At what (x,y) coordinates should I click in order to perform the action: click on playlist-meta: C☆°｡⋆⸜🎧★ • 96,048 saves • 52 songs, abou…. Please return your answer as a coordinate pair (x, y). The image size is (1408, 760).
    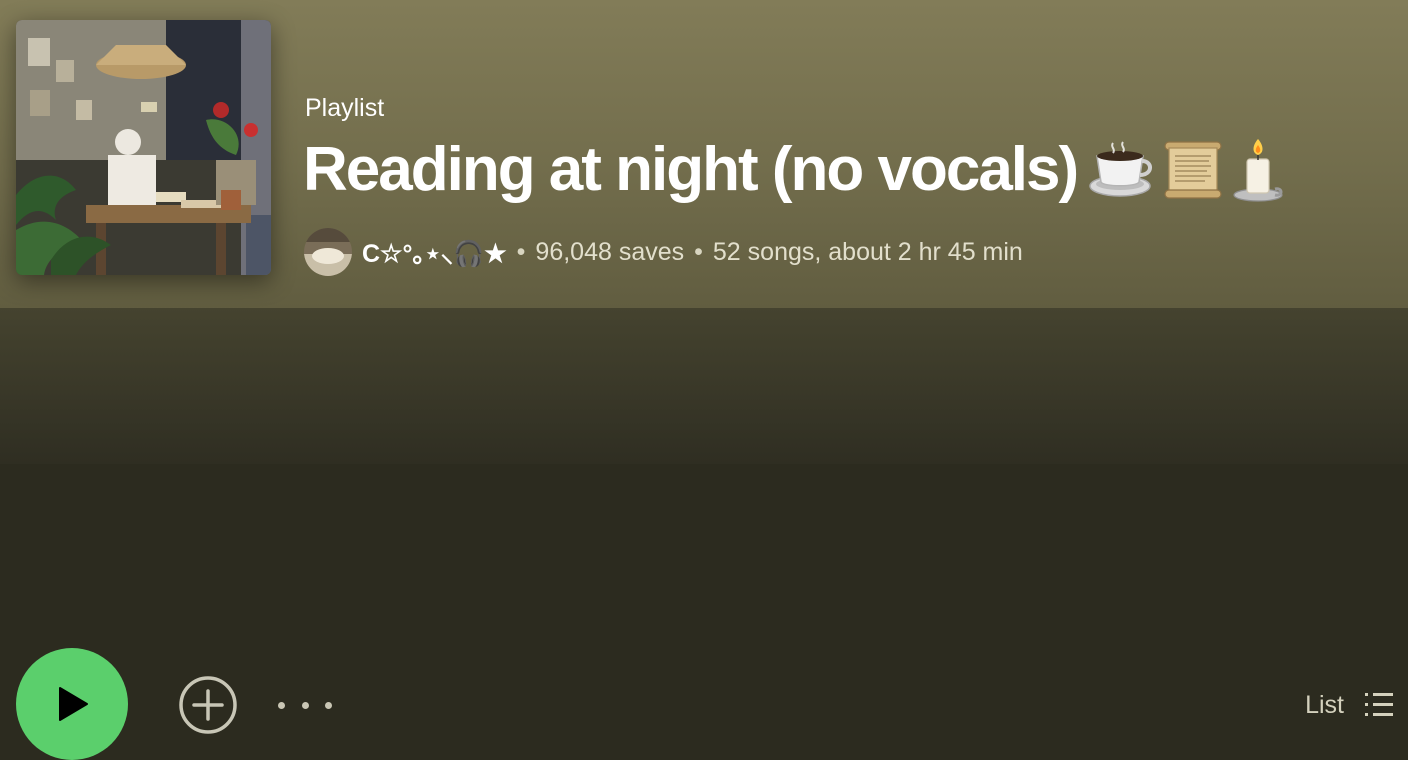
    Looking at the image, I should click on (663, 252).